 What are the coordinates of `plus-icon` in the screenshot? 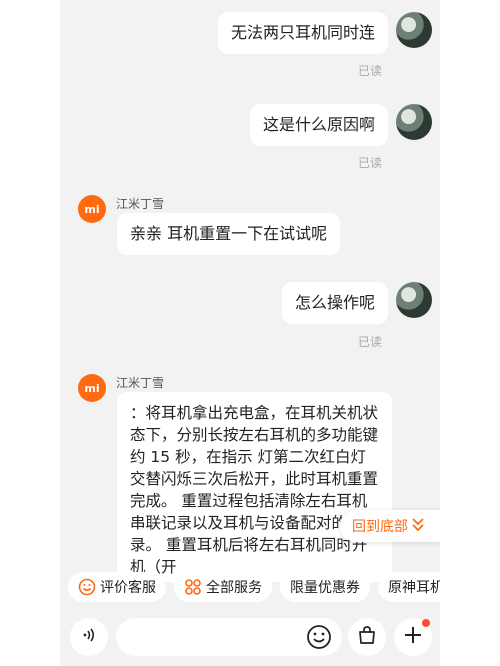 It's located at (413, 637).